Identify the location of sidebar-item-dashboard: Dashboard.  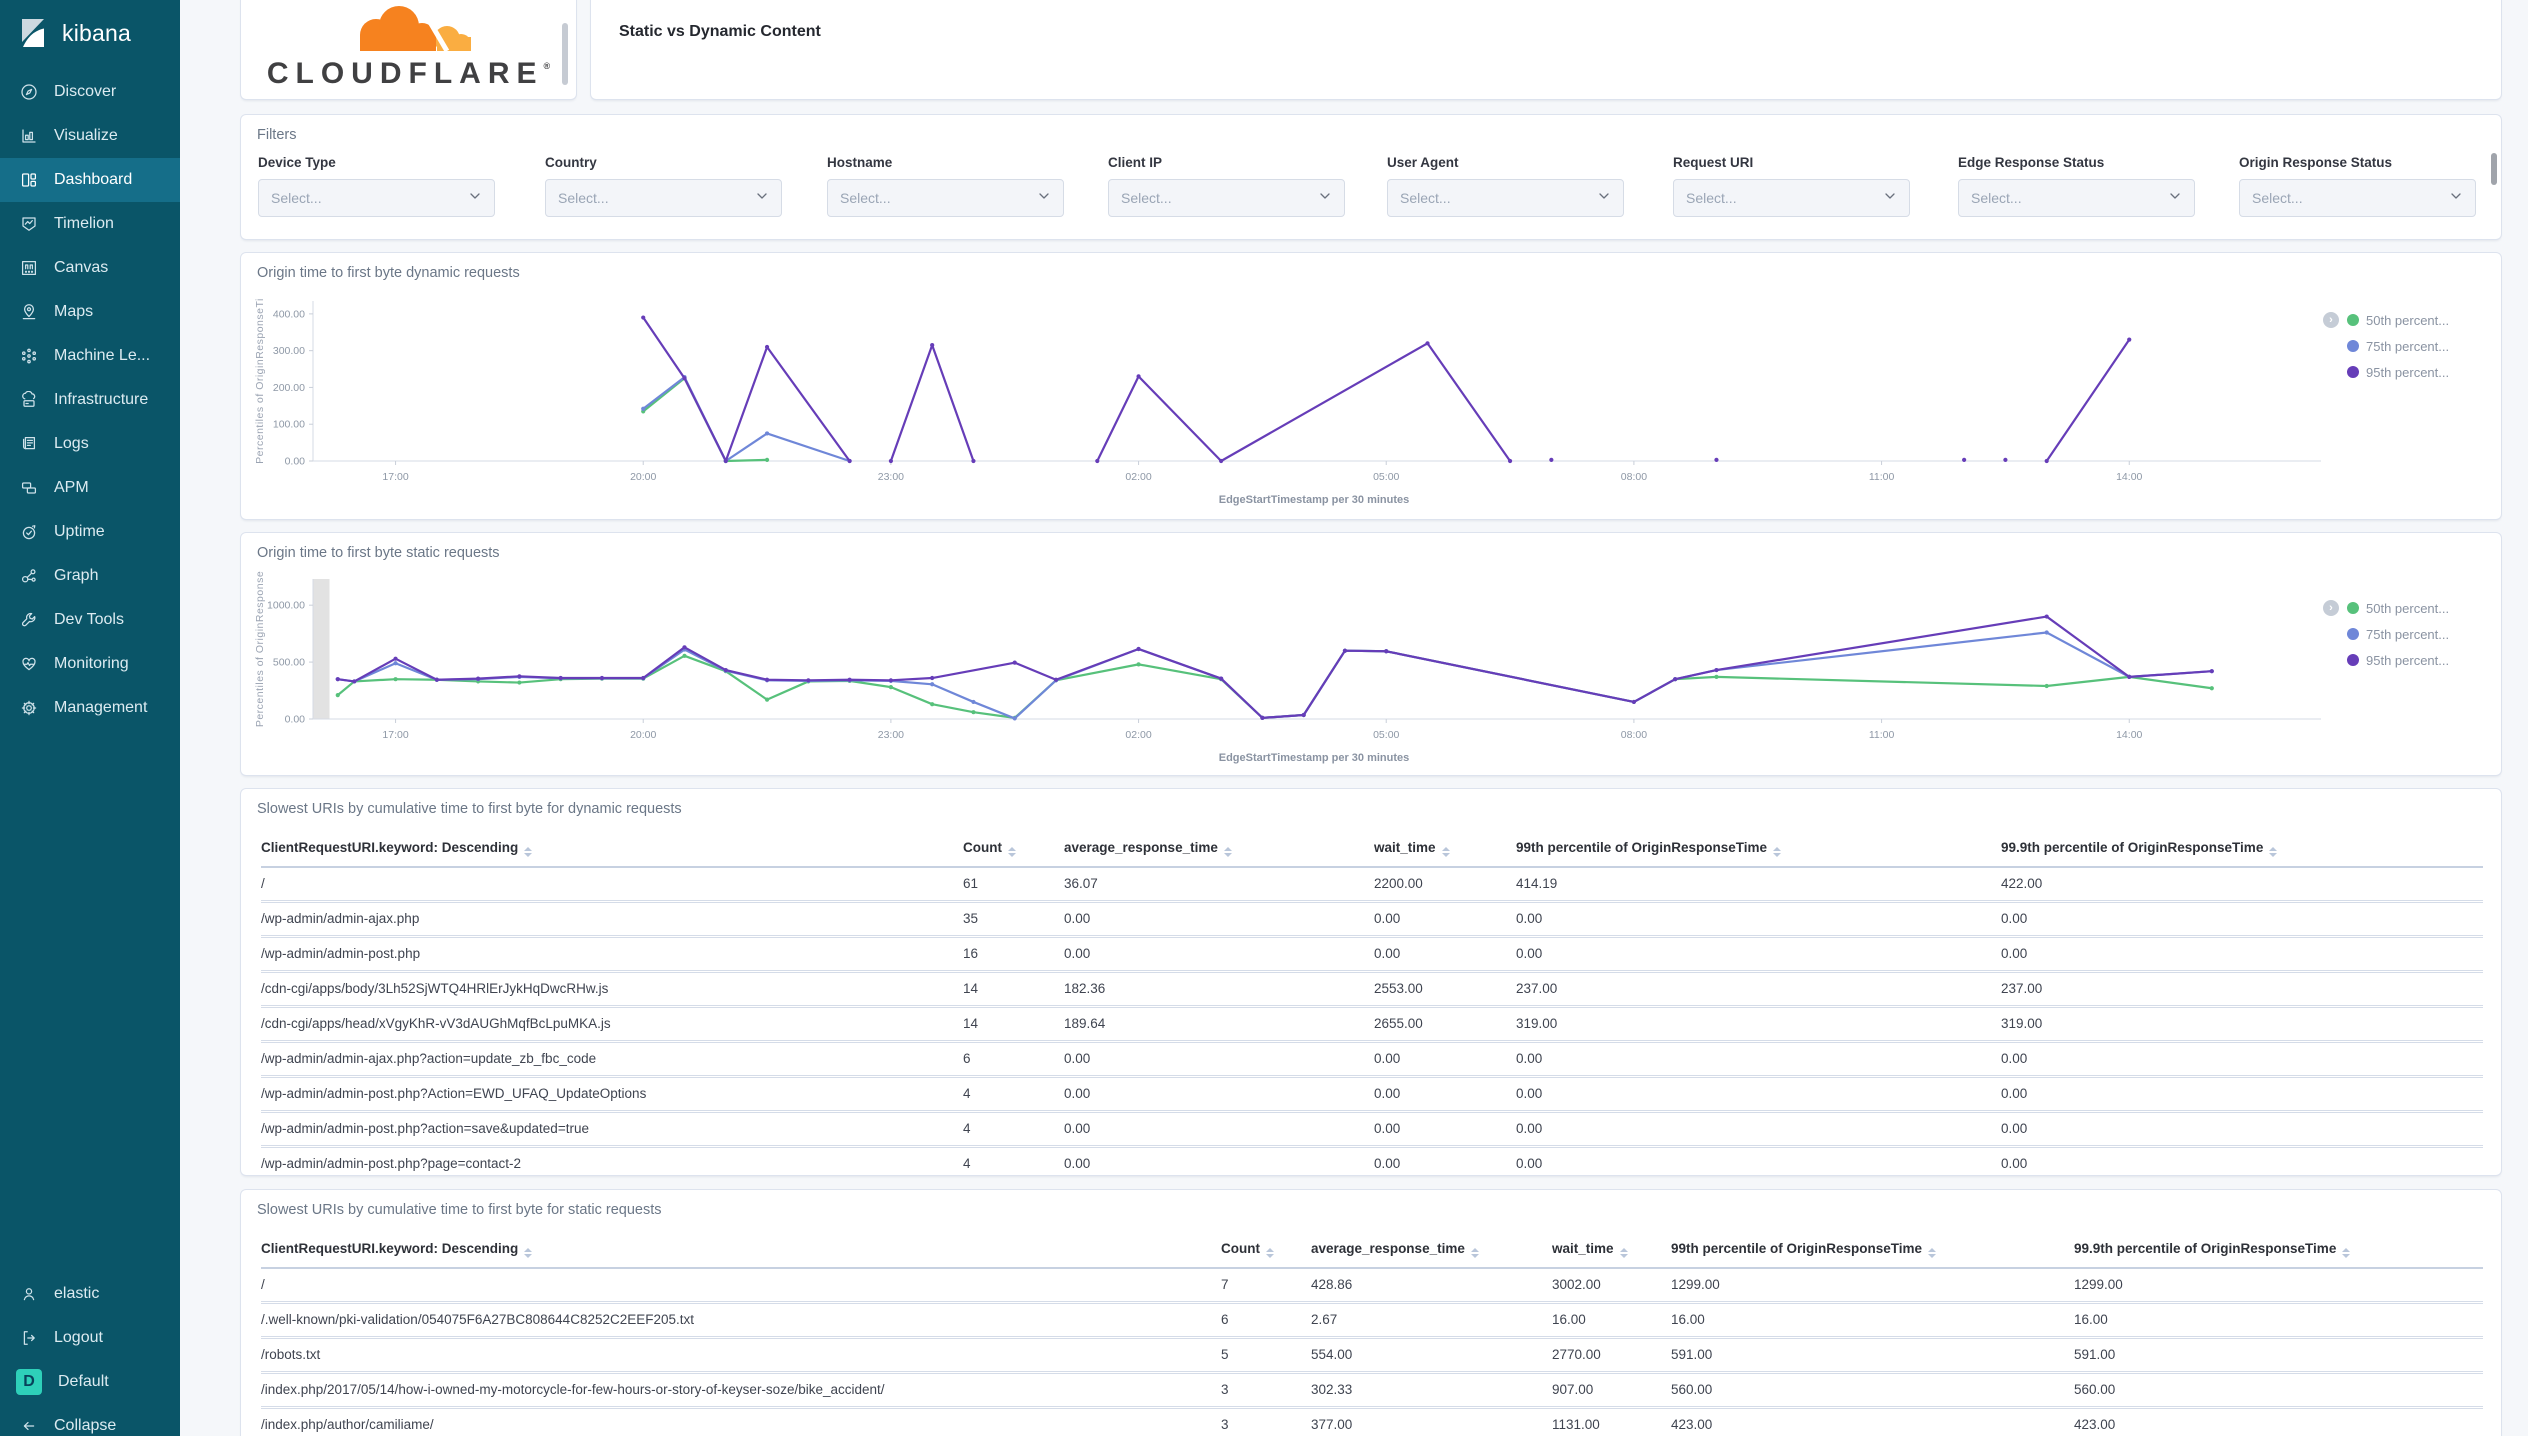
(90, 180).